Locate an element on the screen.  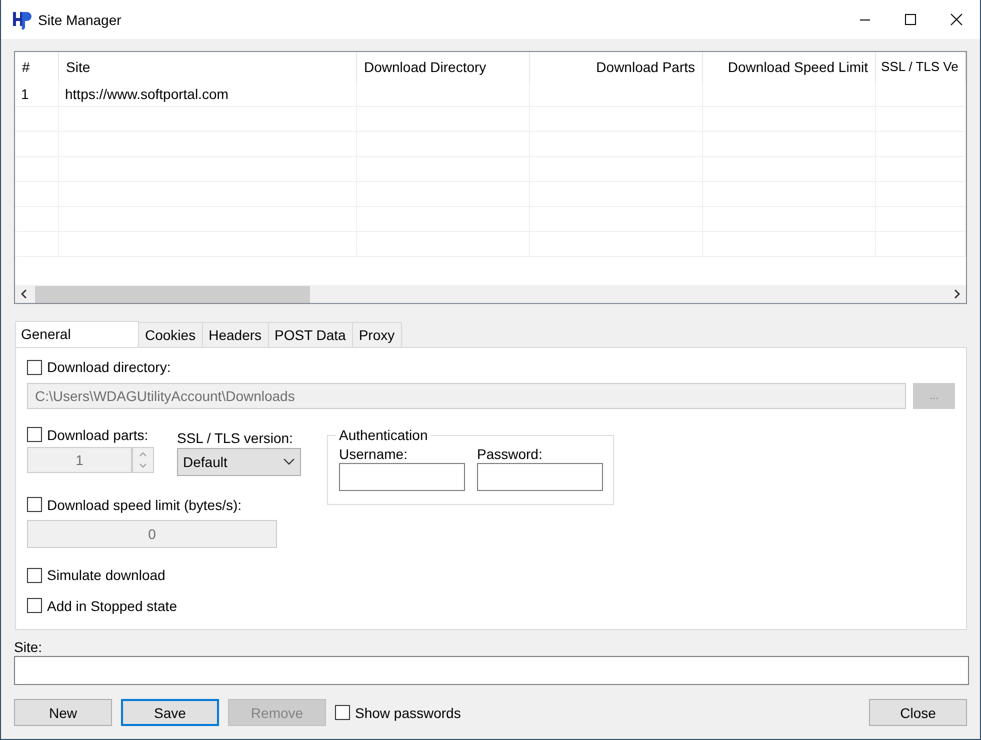
column-header: Download Parts is located at coordinates (616, 67).